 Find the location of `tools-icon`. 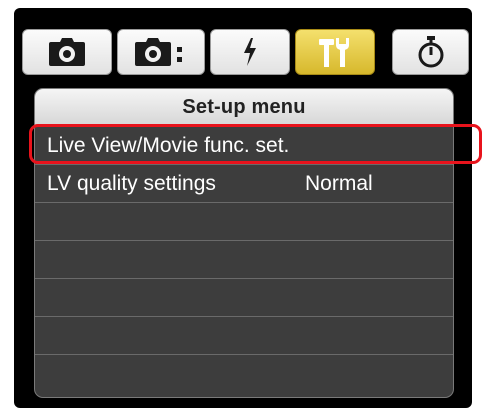

tools-icon is located at coordinates (334, 52).